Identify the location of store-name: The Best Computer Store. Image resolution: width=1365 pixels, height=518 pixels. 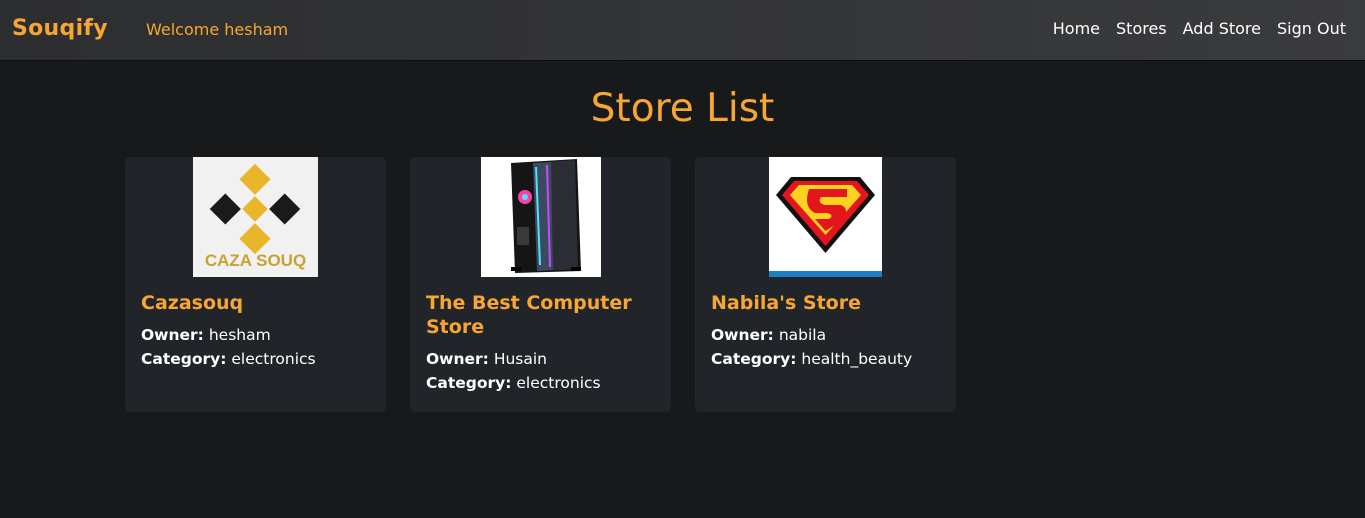
(540, 315).